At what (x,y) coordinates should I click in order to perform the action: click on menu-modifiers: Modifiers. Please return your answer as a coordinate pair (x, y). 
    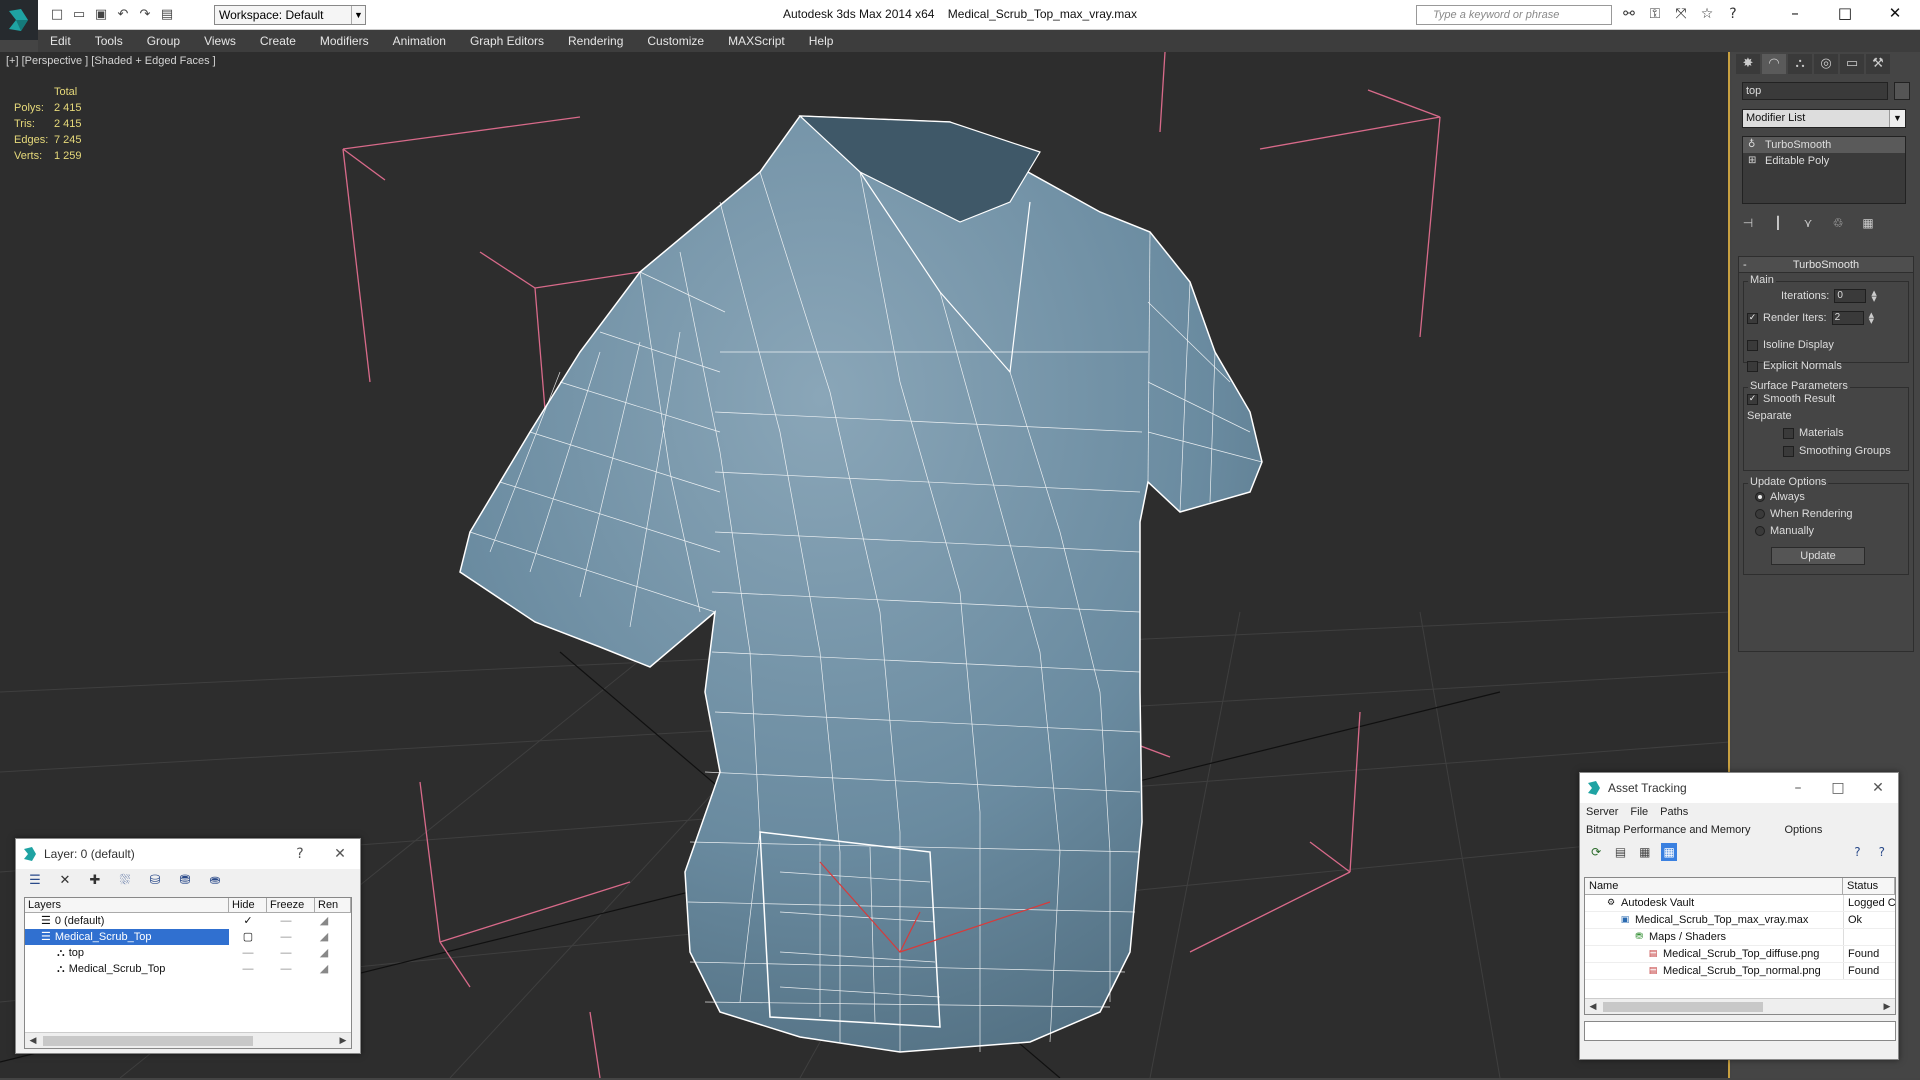
    Looking at the image, I should click on (344, 41).